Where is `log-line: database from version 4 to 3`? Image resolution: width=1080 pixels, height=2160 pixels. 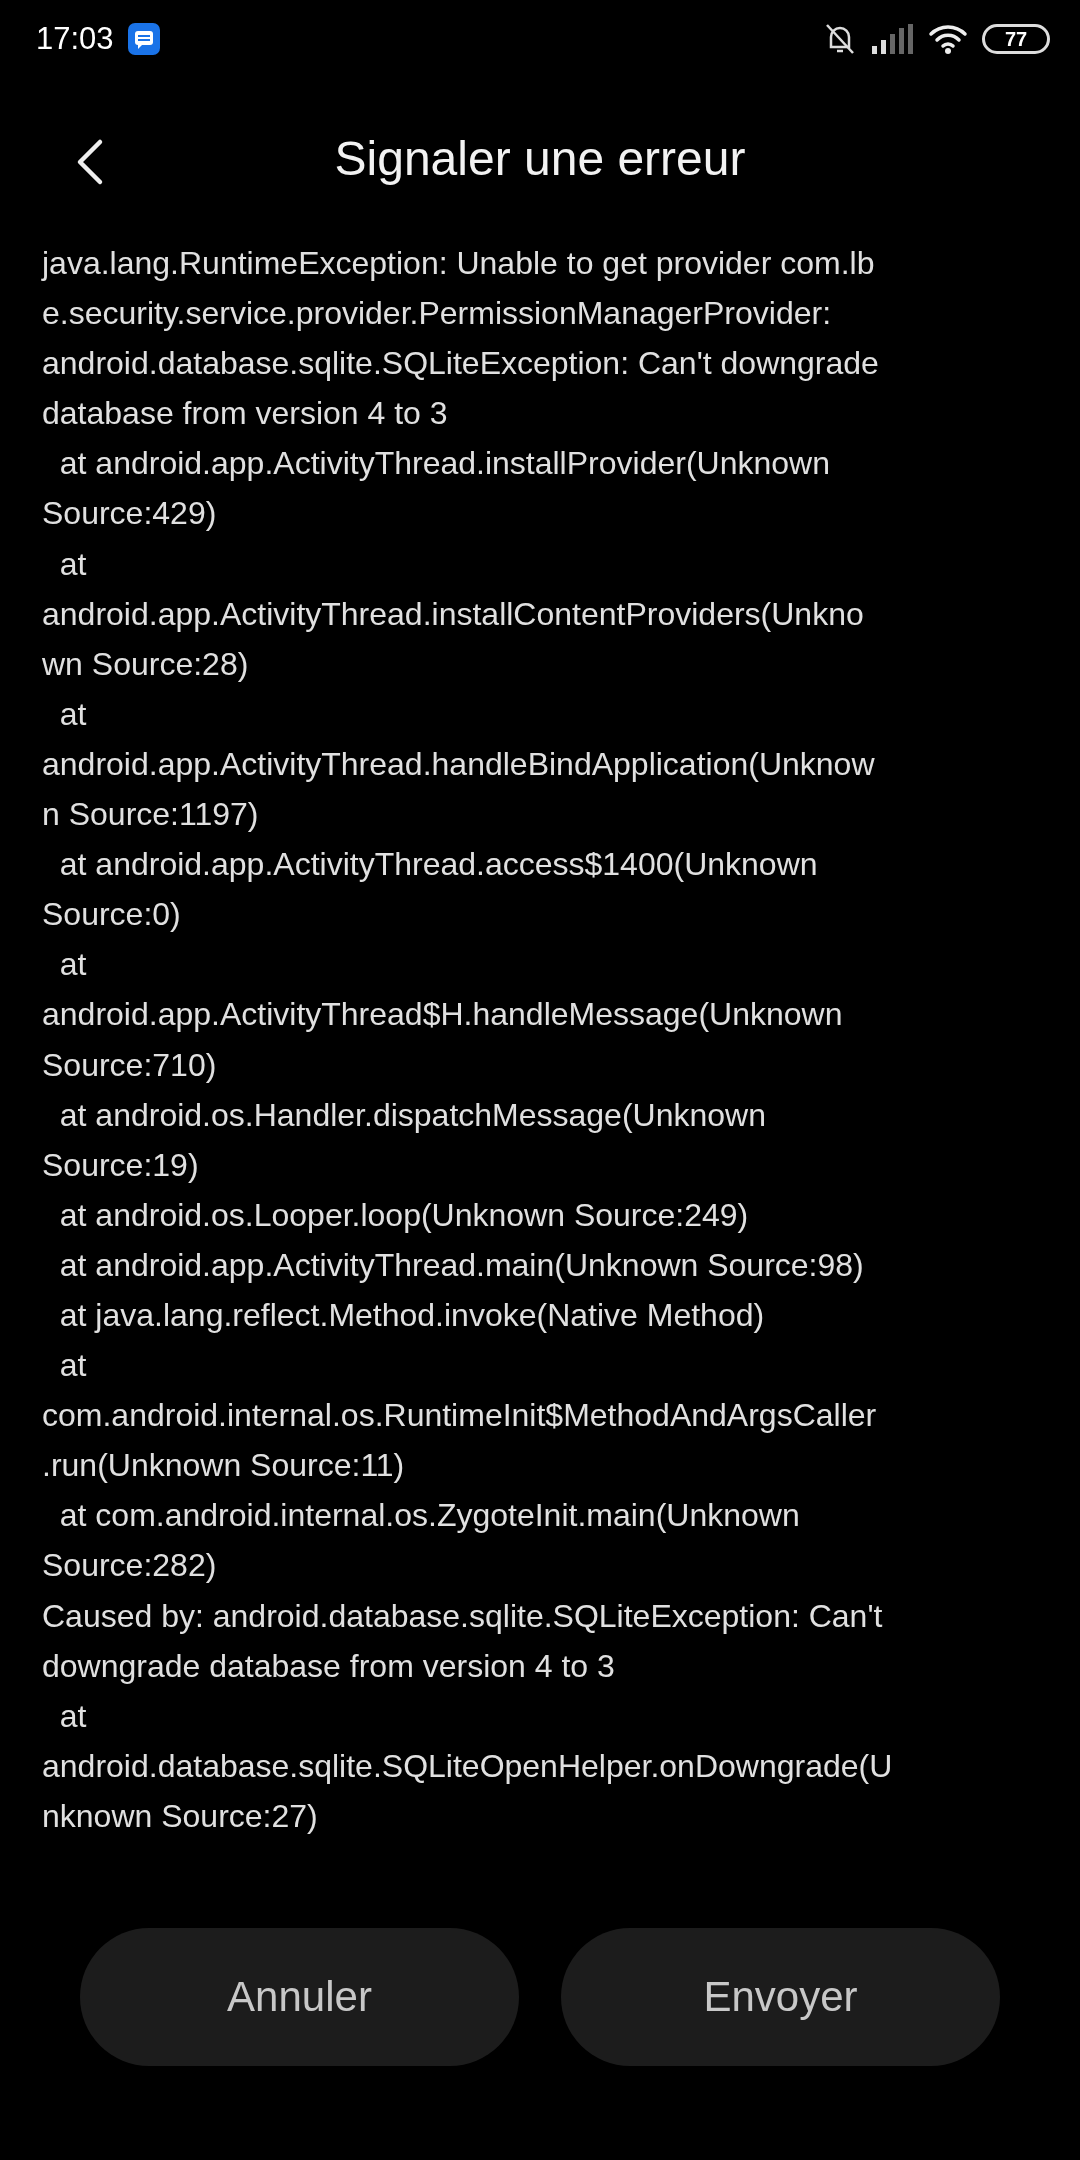
log-line: database from version 4 to 3 is located at coordinates (245, 414).